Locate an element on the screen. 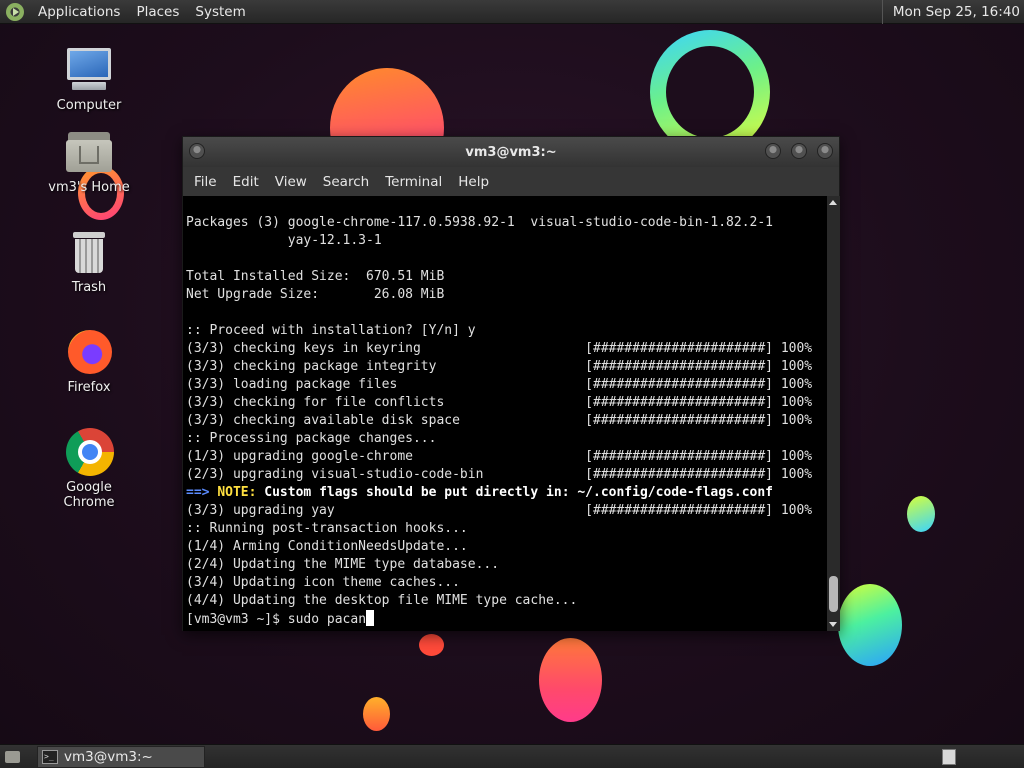 This screenshot has height=768, width=1024. desktop-icon-chrome: Google Chrome is located at coordinates (89, 469).